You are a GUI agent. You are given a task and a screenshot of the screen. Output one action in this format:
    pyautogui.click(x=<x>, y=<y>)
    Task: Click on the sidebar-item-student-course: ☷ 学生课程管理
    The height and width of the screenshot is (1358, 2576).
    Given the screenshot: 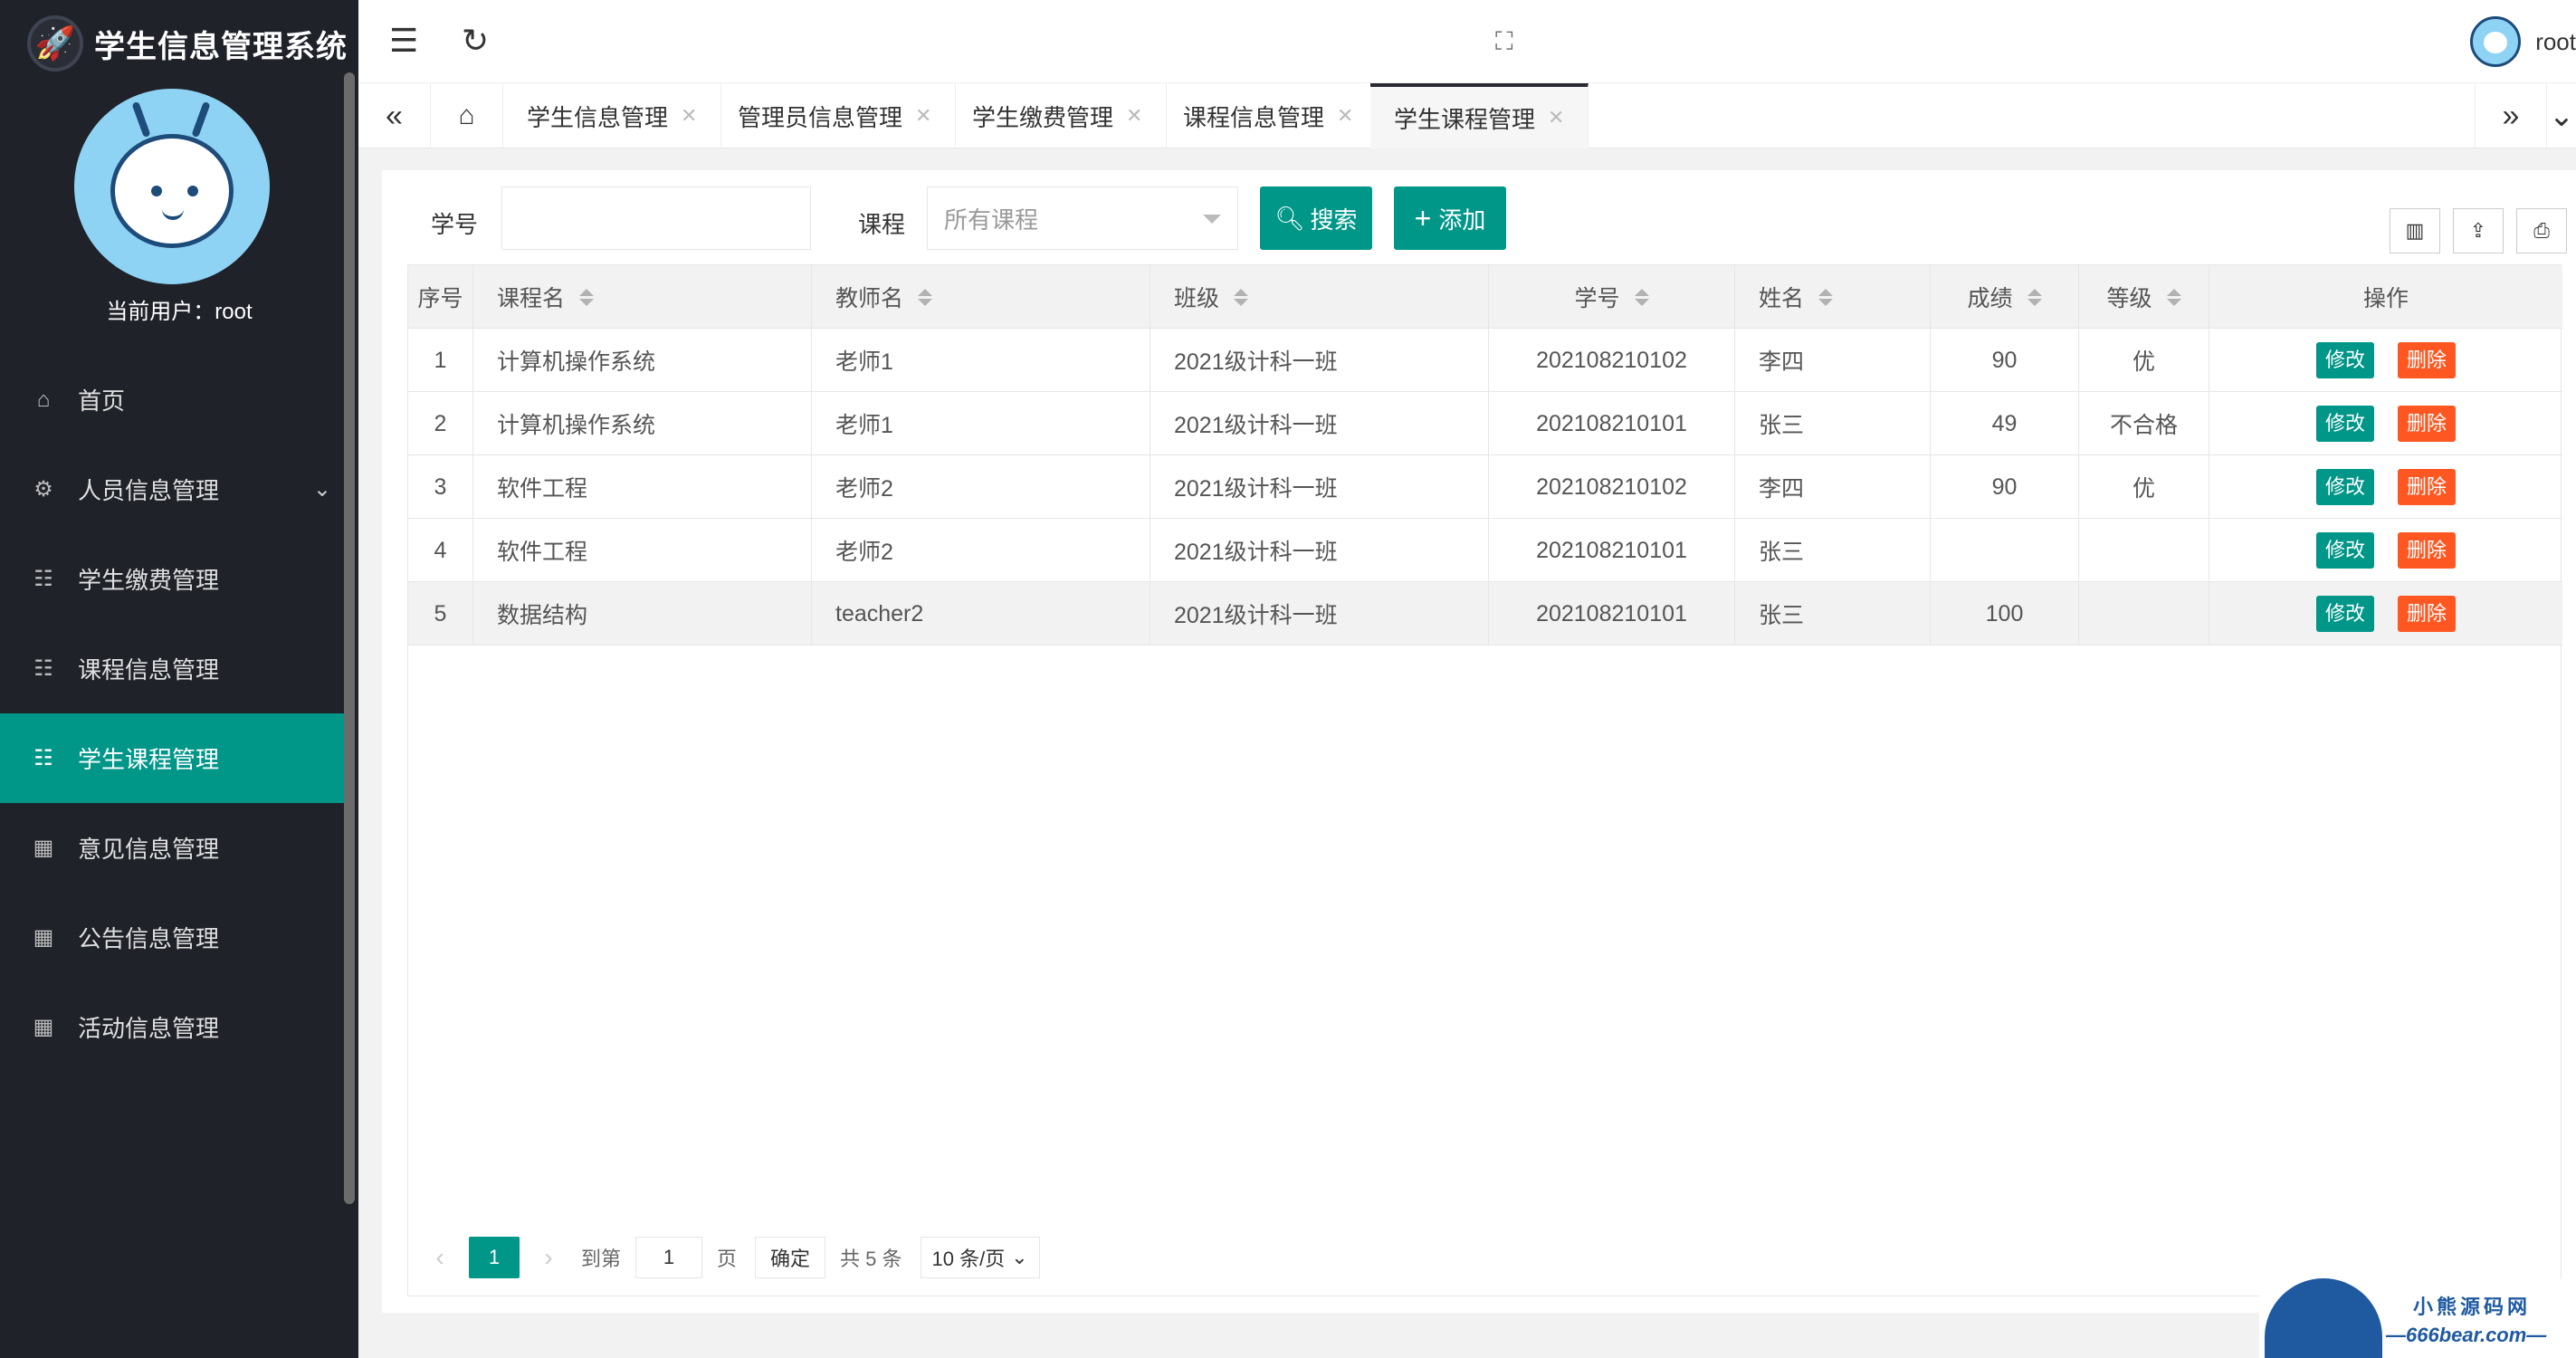 What is the action you would take?
    pyautogui.click(x=172, y=758)
    